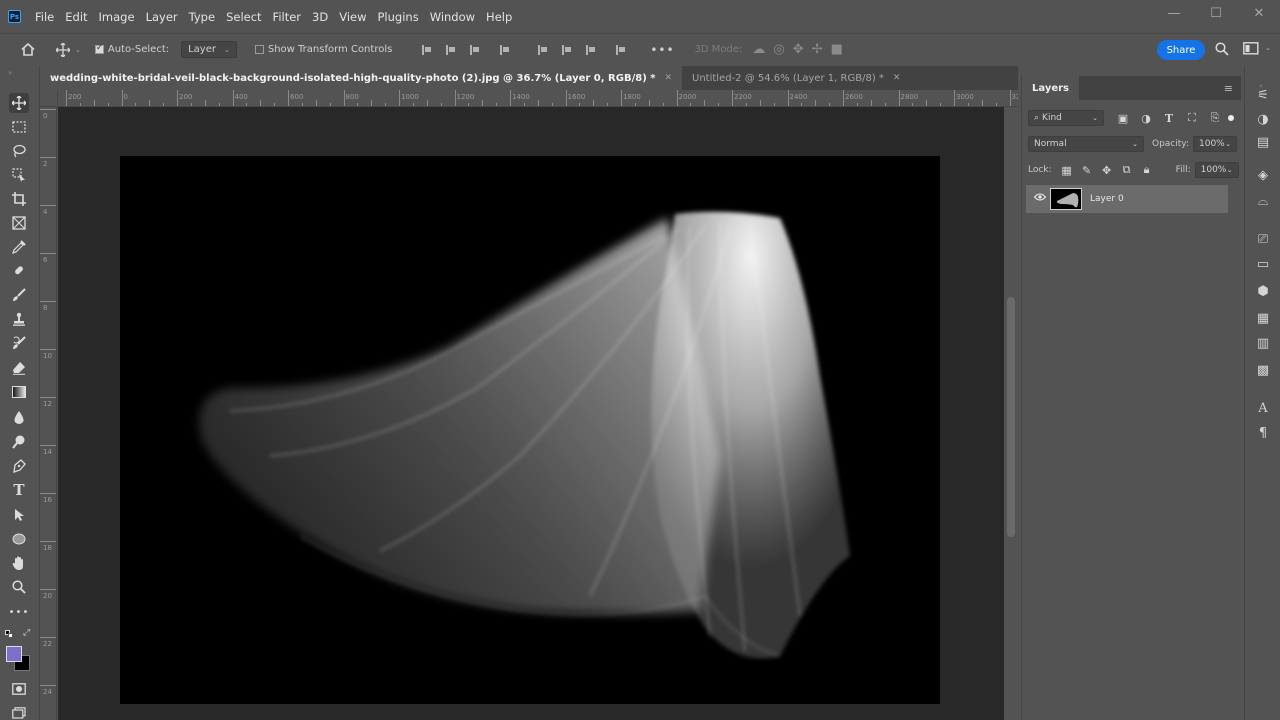  I want to click on fill-field: 100% ⌄, so click(1216, 170).